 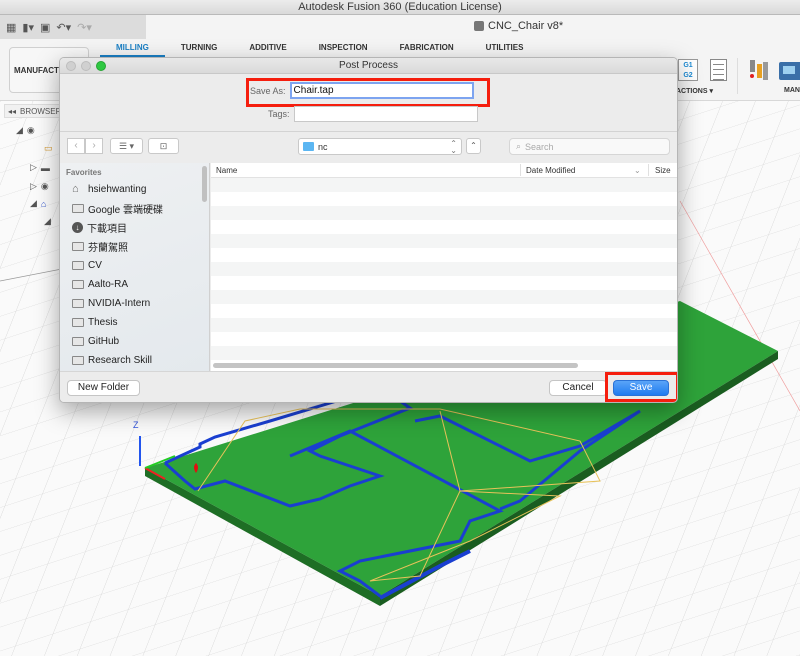 I want to click on undo-icon: ↶▾, so click(x=63, y=27).